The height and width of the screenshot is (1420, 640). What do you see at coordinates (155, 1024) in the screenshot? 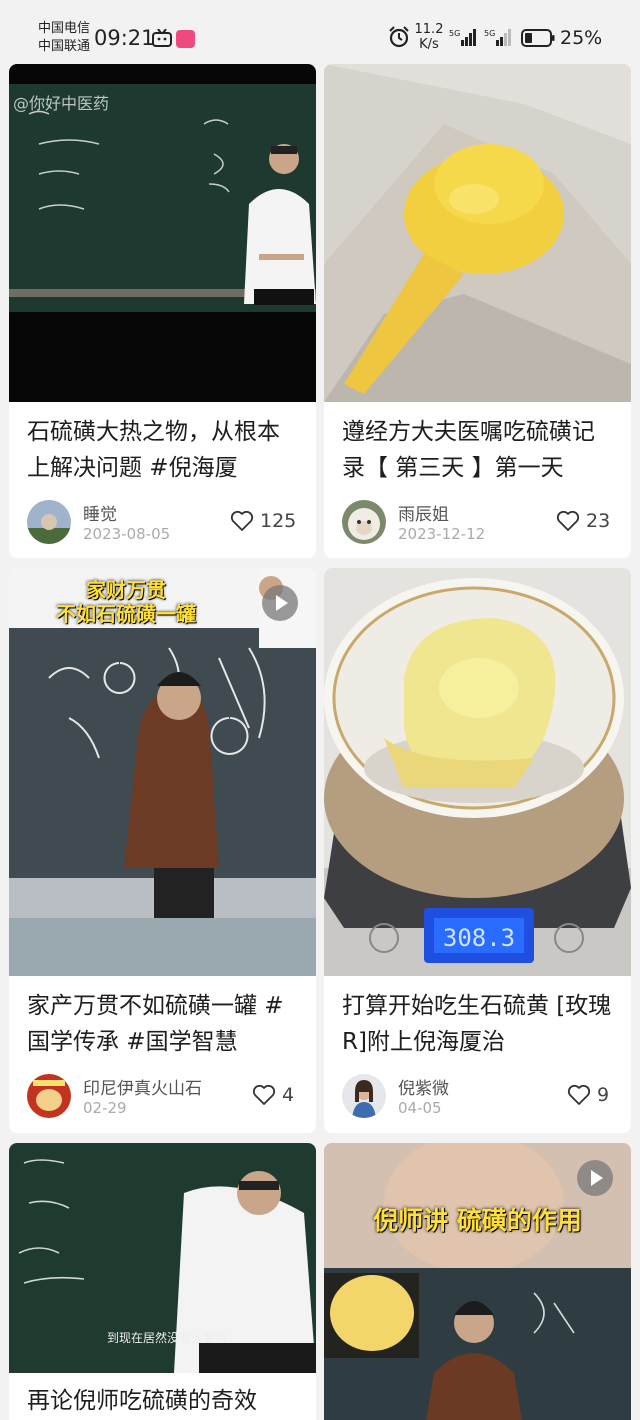
I see `card-title-text: 家产万贯不如硫磺一罐 #国学传承 #国学智慧` at bounding box center [155, 1024].